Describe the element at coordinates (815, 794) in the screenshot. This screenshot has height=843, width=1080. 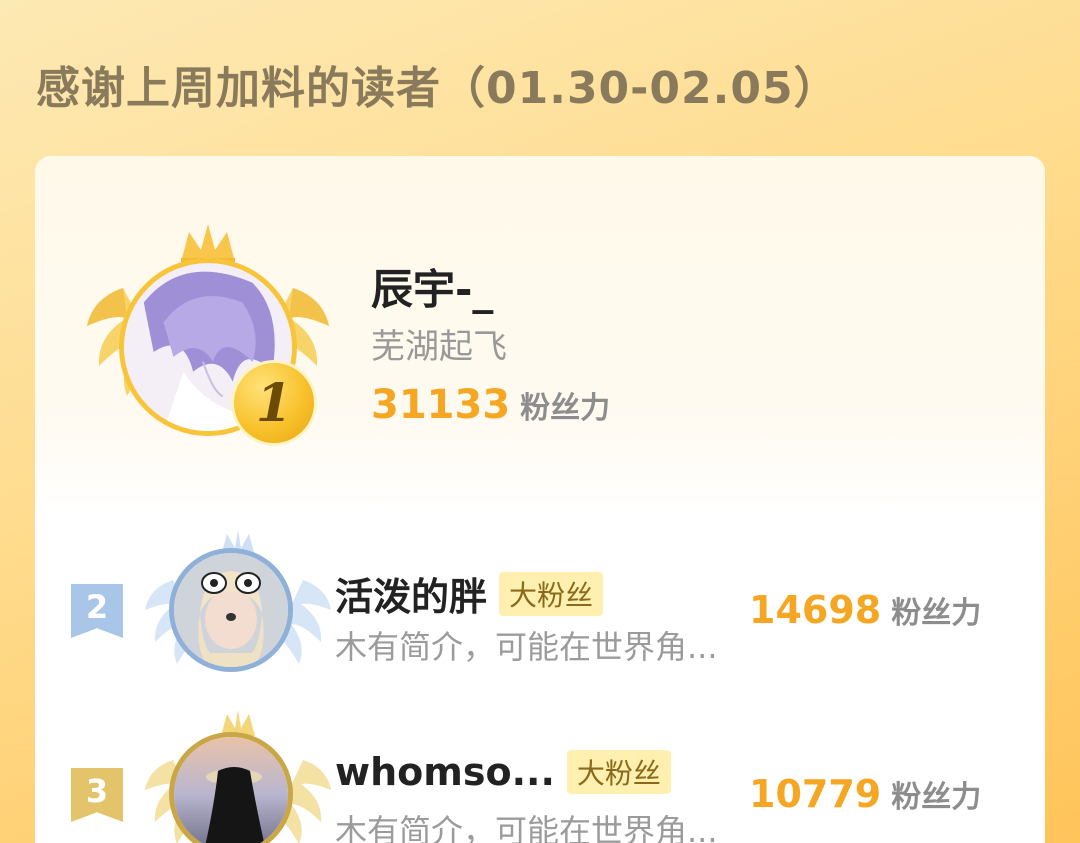
I see `score-value: 10779` at that location.